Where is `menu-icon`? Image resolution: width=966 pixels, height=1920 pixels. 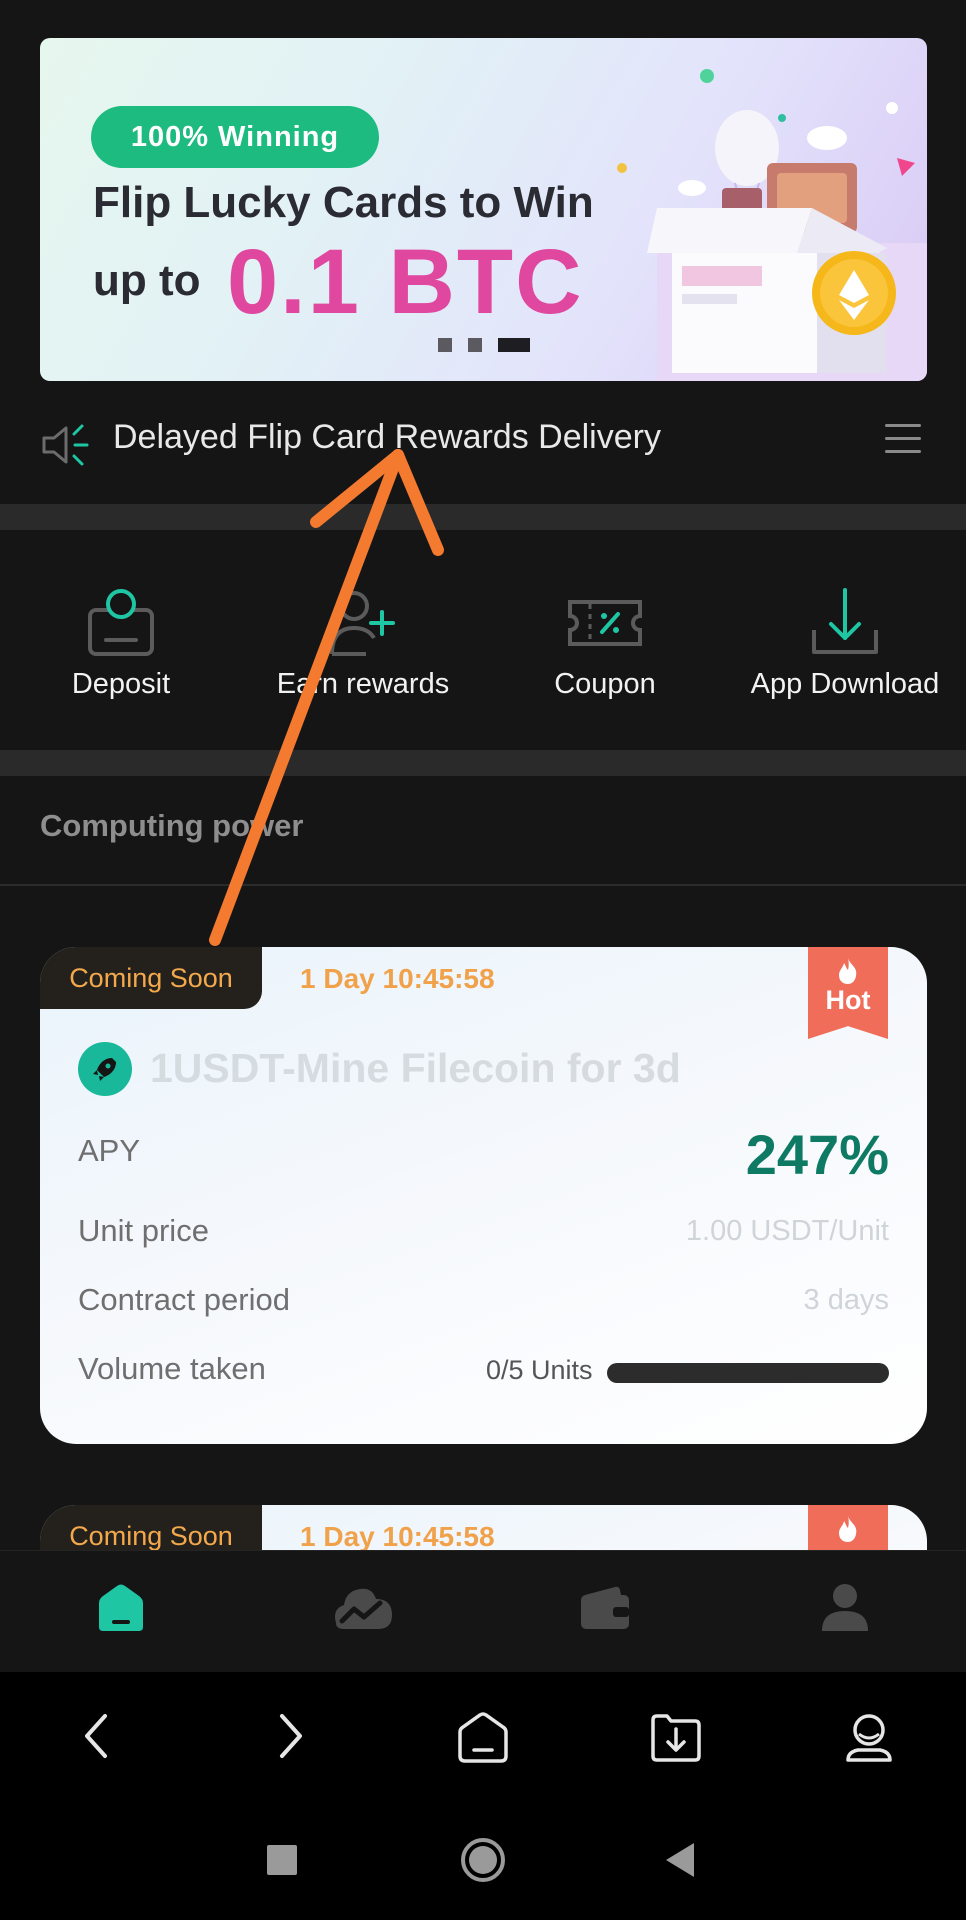 menu-icon is located at coordinates (903, 440).